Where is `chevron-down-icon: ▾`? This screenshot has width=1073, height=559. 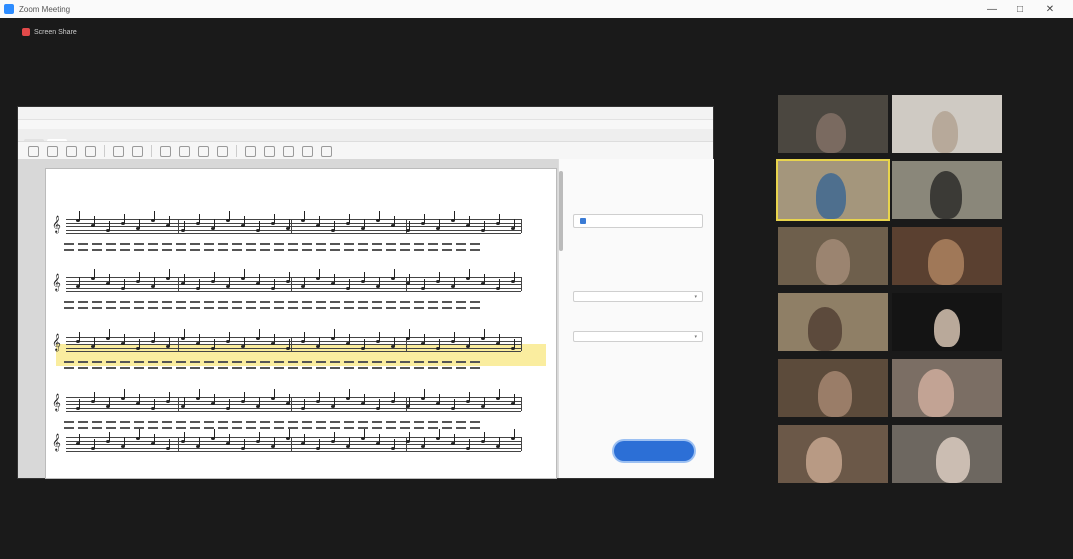
chevron-down-icon: ▾ is located at coordinates (695, 336).